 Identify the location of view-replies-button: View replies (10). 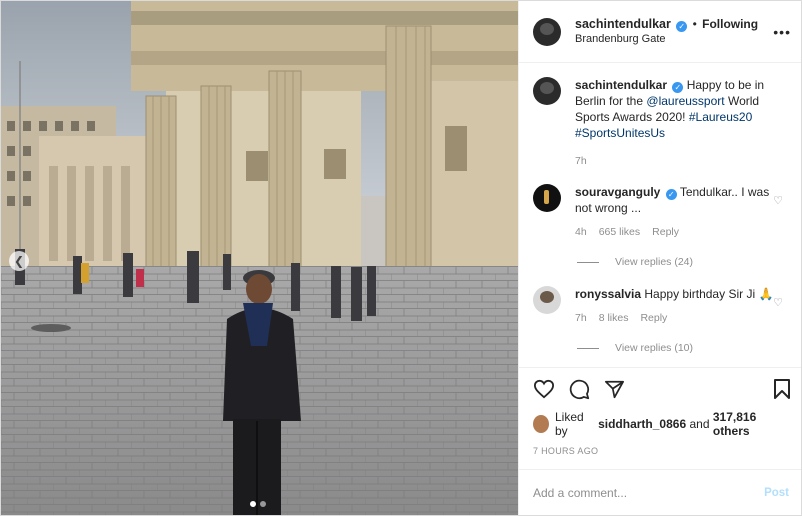
(682, 348).